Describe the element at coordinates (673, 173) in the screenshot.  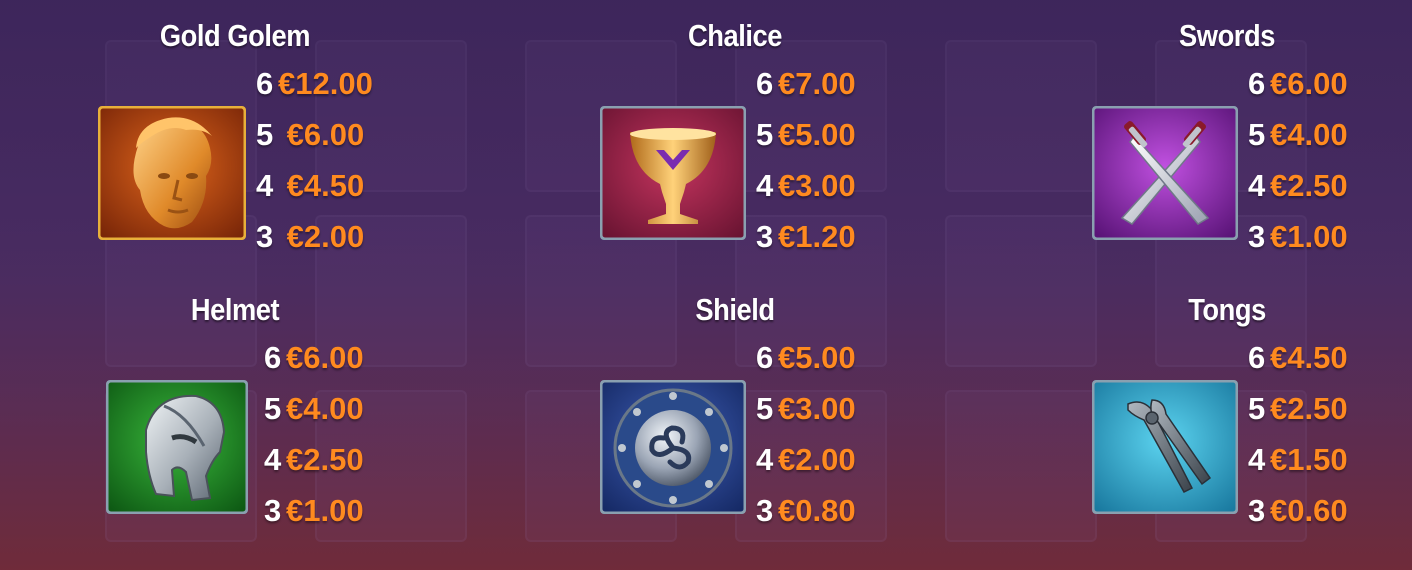
I see `chalice-icon` at that location.